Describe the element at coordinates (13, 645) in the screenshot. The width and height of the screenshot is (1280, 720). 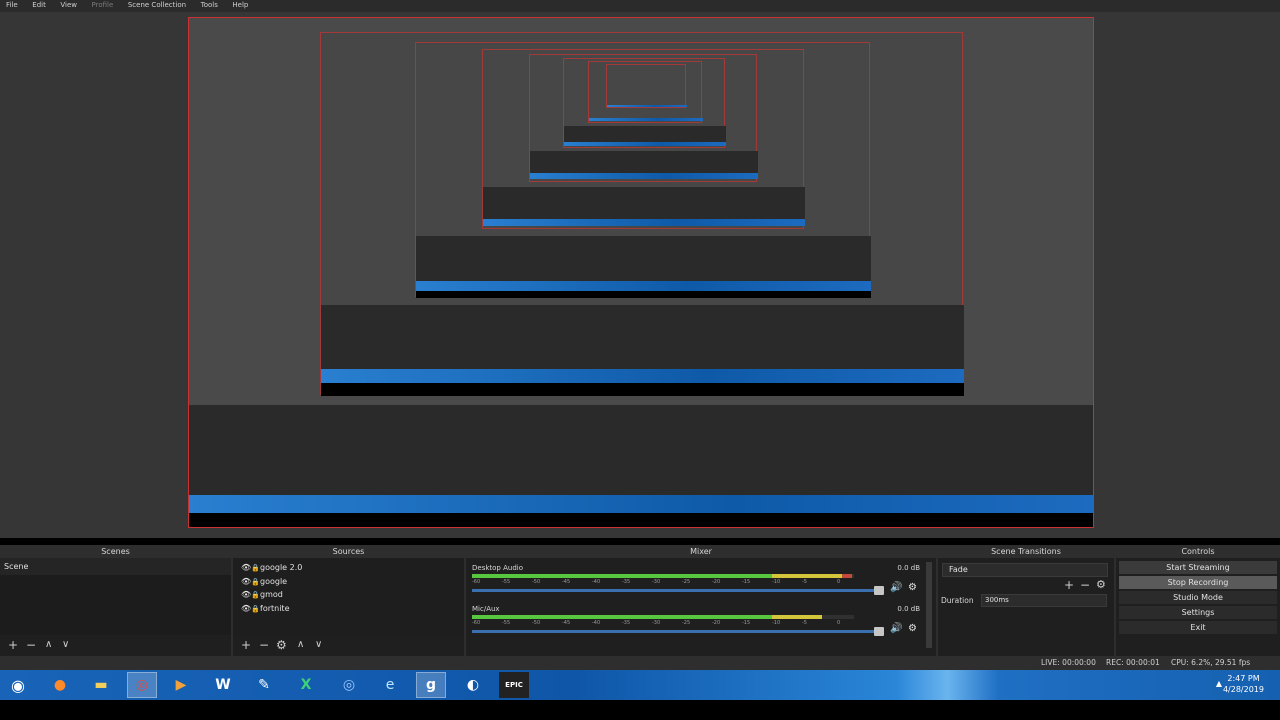
I see `add-scene-button: +` at that location.